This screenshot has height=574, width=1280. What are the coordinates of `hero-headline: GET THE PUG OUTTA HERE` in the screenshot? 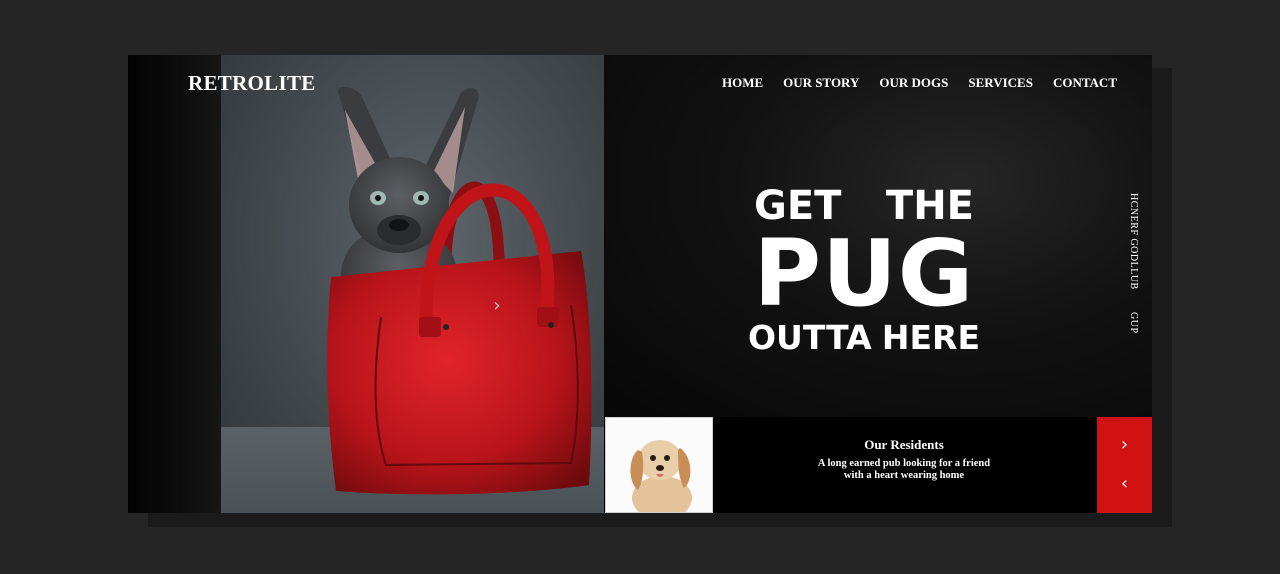 It's located at (864, 270).